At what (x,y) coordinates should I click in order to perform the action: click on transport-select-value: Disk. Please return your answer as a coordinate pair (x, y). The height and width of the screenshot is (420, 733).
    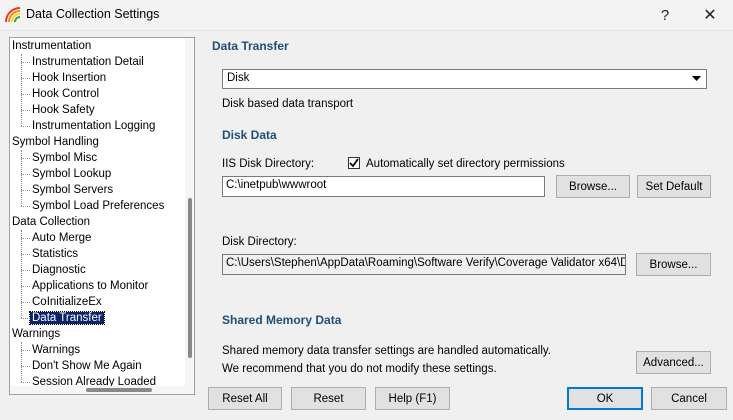
    Looking at the image, I should click on (238, 78).